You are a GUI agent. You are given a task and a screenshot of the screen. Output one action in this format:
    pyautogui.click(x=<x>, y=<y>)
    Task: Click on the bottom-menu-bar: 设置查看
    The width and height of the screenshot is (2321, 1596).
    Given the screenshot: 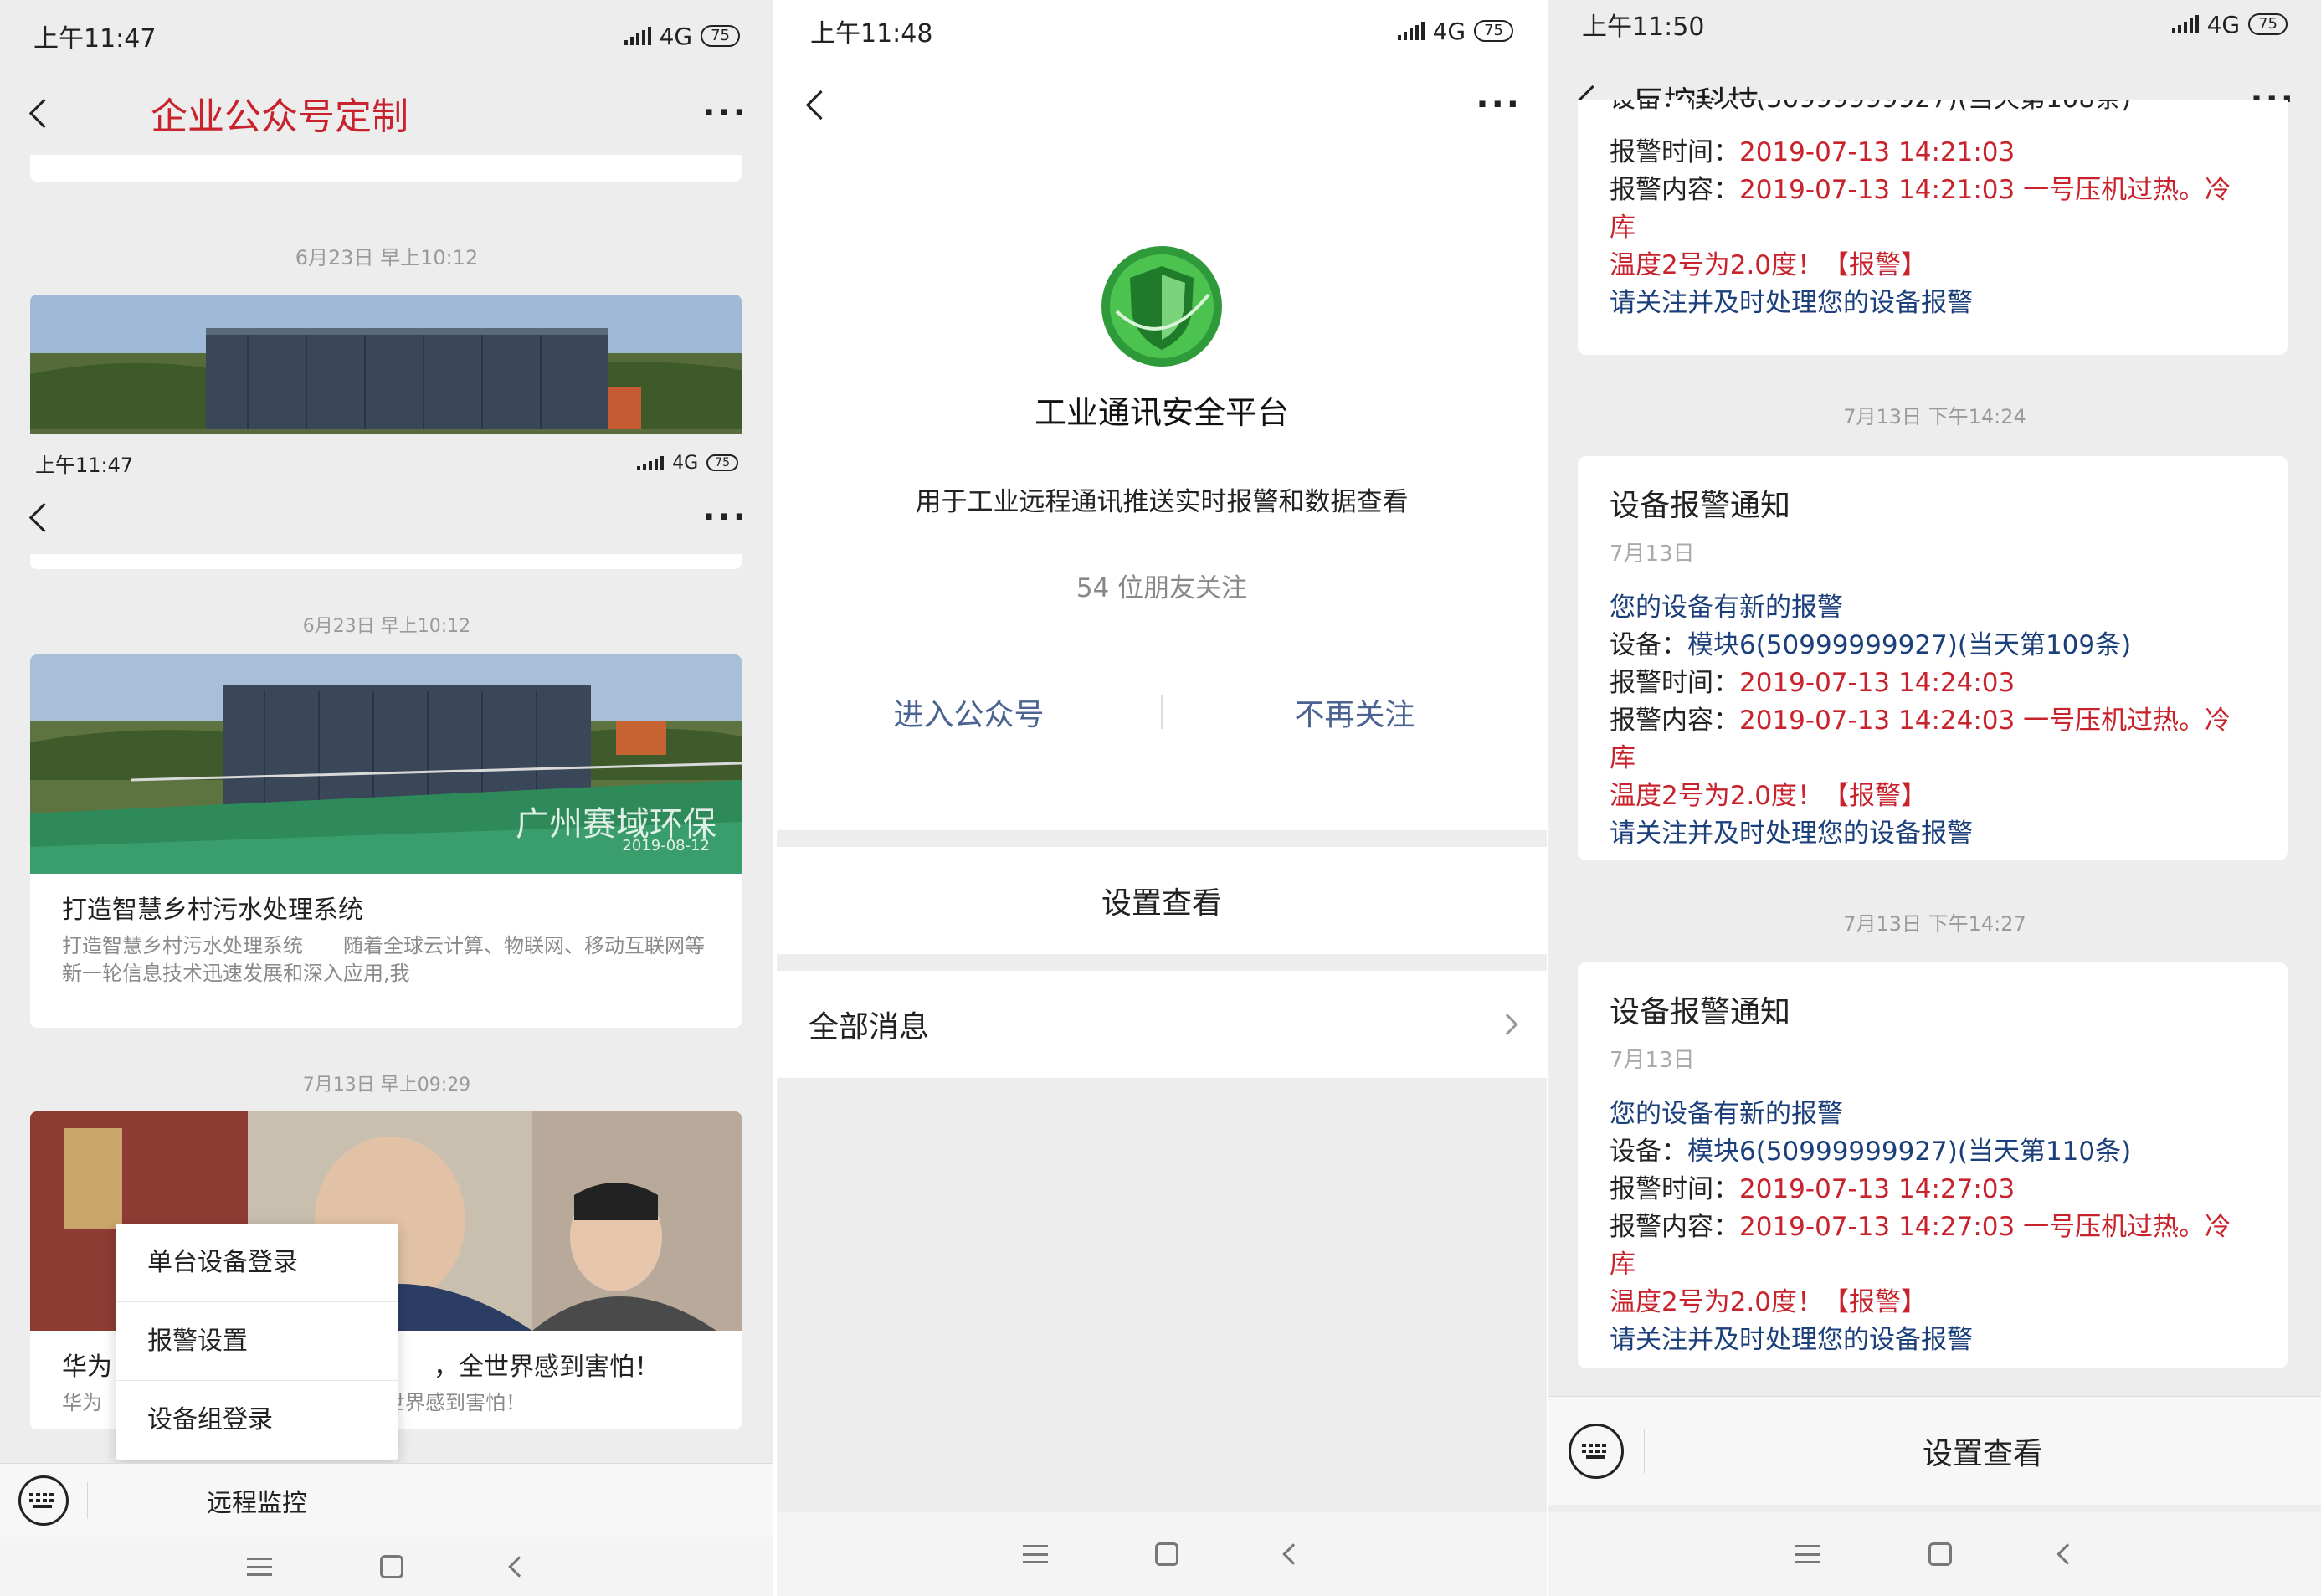 What is the action you would take?
    pyautogui.click(x=1934, y=1450)
    